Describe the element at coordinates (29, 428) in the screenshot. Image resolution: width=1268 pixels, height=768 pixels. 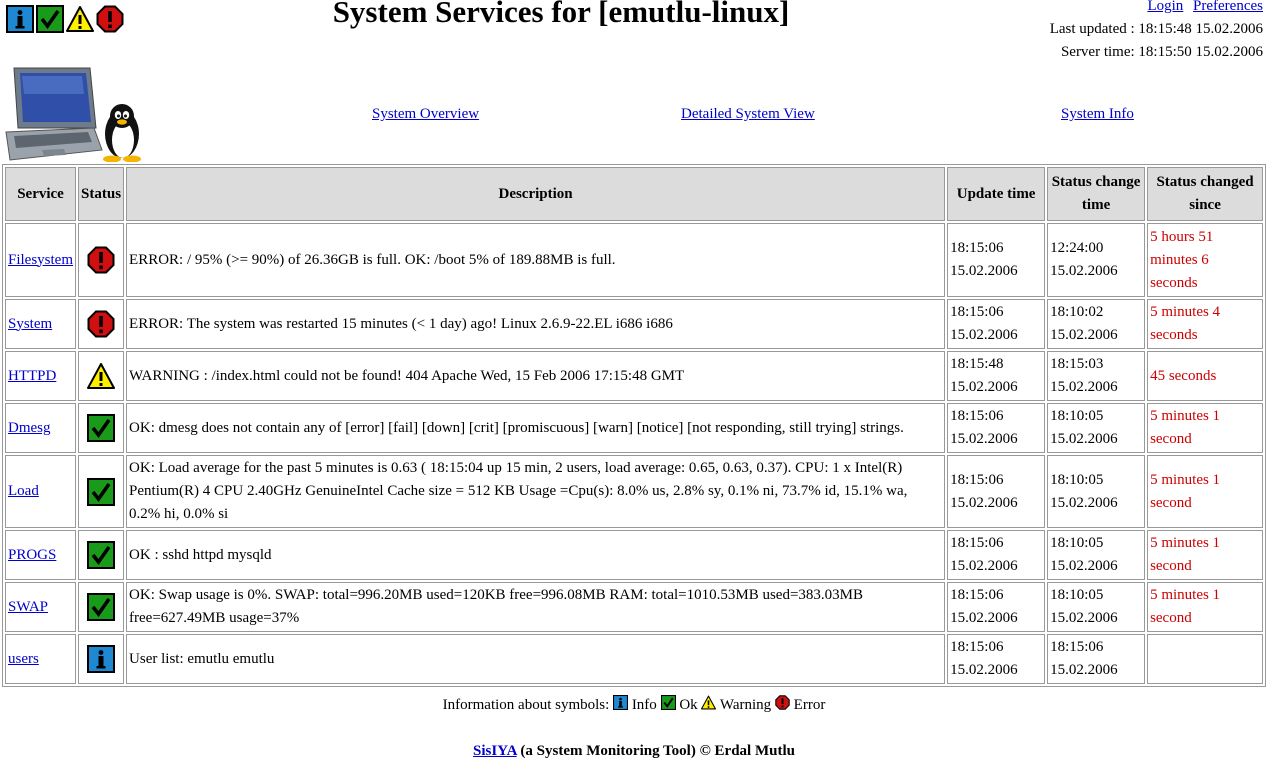
I see `service-link: Dmesg` at that location.